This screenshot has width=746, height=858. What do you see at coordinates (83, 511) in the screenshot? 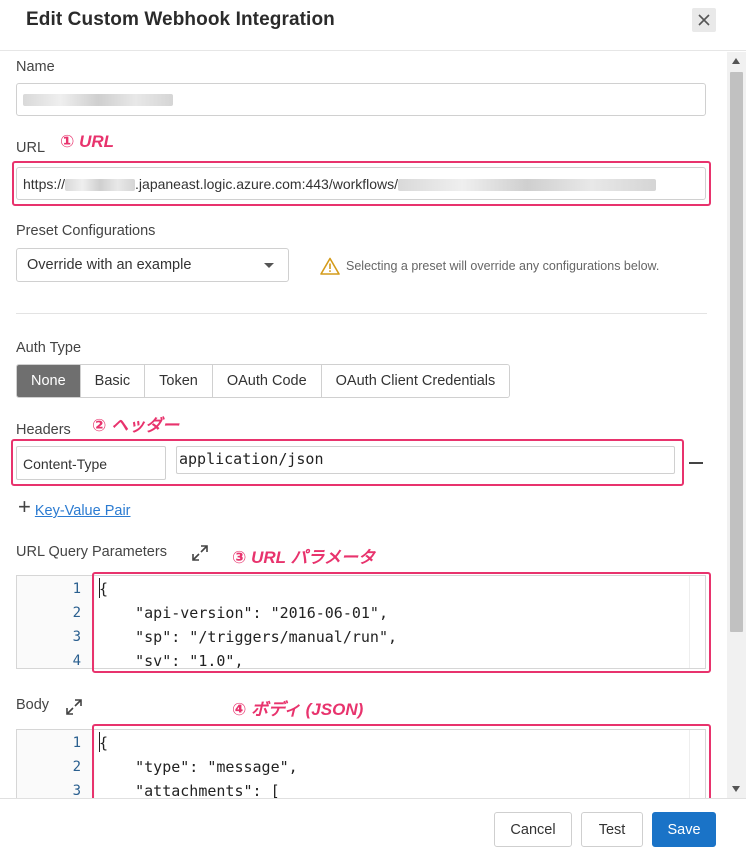
I see `add-key-value-pair-link: Key-Value Pair` at bounding box center [83, 511].